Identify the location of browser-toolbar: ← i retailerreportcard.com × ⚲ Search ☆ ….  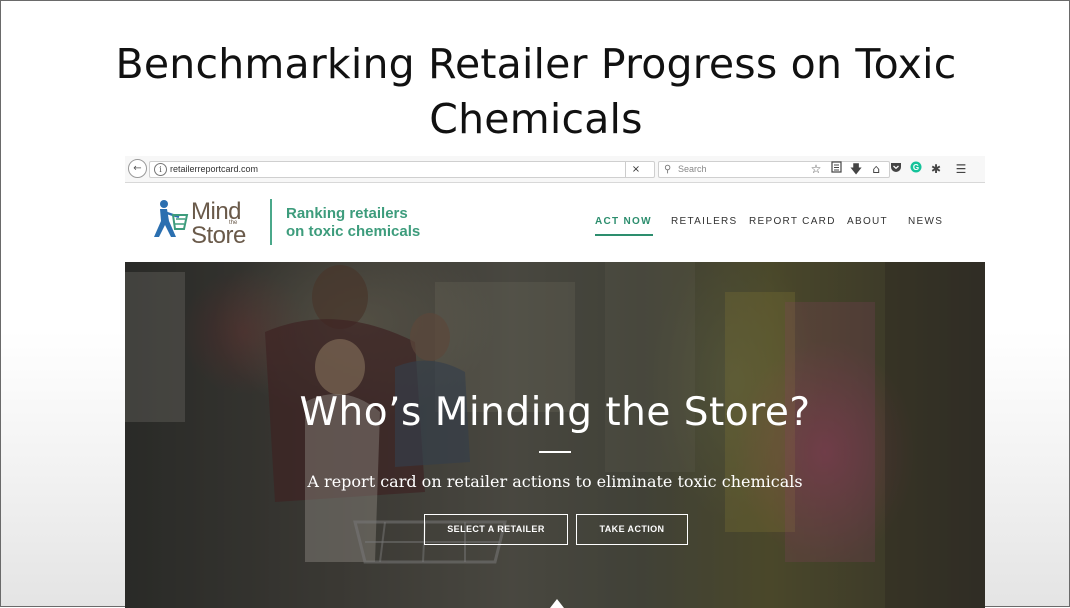
(555, 169).